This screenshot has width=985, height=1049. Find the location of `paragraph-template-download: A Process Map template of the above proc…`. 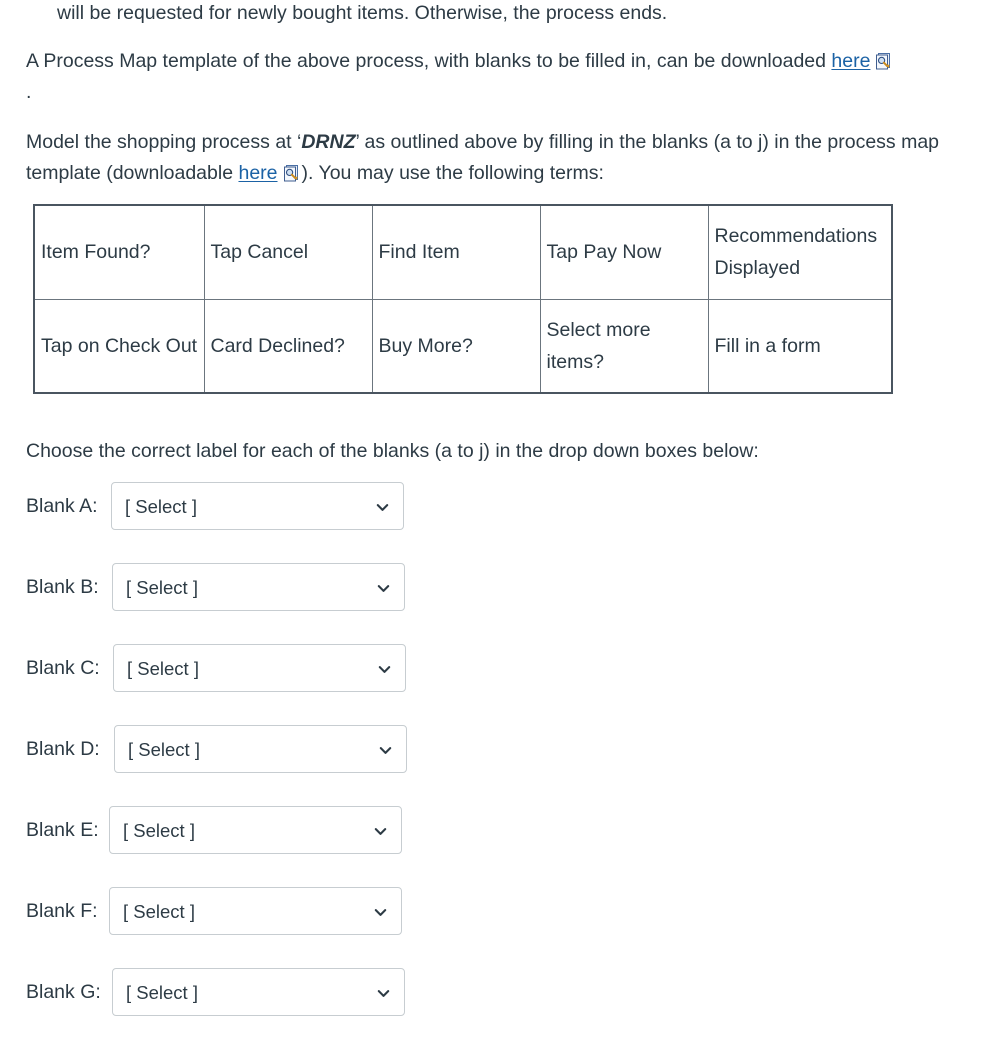

paragraph-template-download: A Process Map template of the above proc… is located at coordinates (501, 61).